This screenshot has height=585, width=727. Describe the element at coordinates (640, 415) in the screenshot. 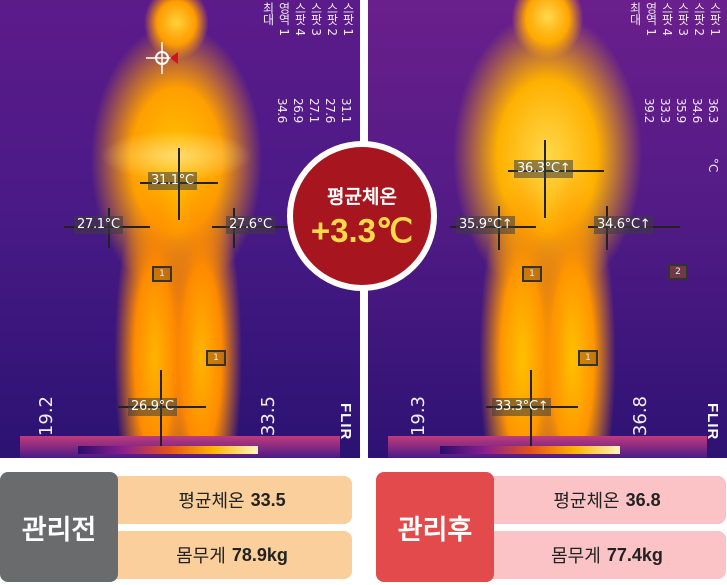

I see `scale-max-label: 36.8` at that location.